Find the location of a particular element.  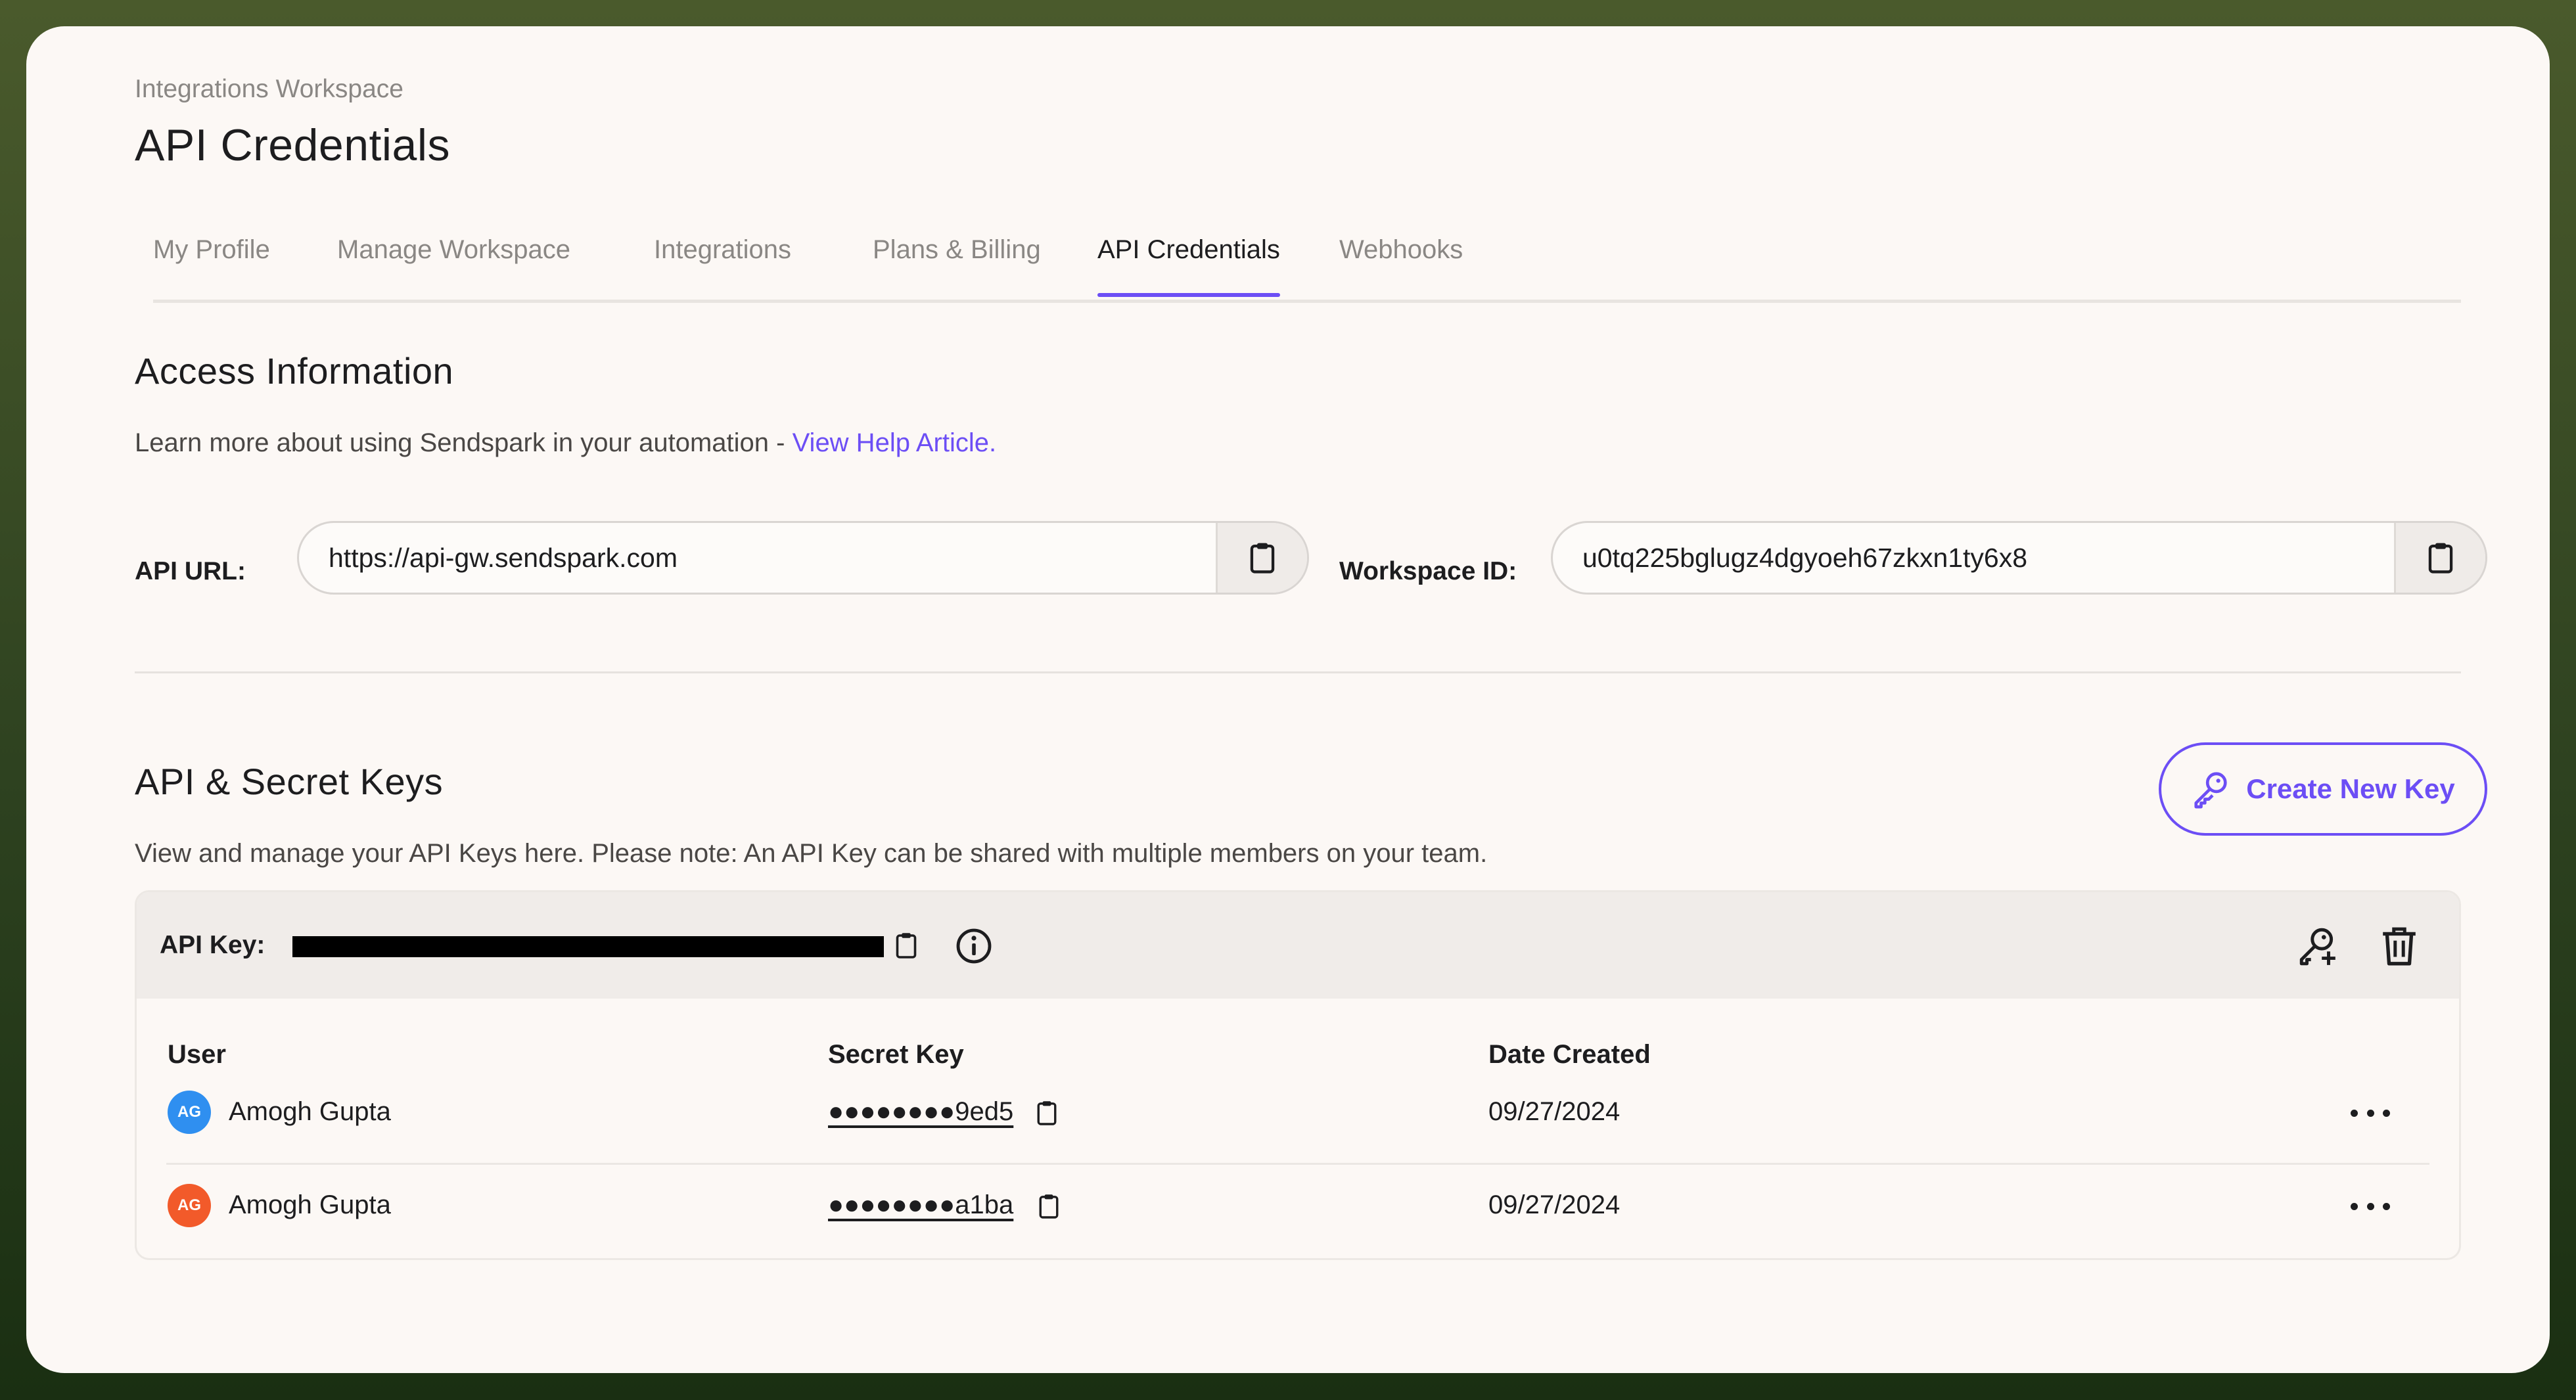

tab-api-credentials: API Credentials is located at coordinates (1188, 250).